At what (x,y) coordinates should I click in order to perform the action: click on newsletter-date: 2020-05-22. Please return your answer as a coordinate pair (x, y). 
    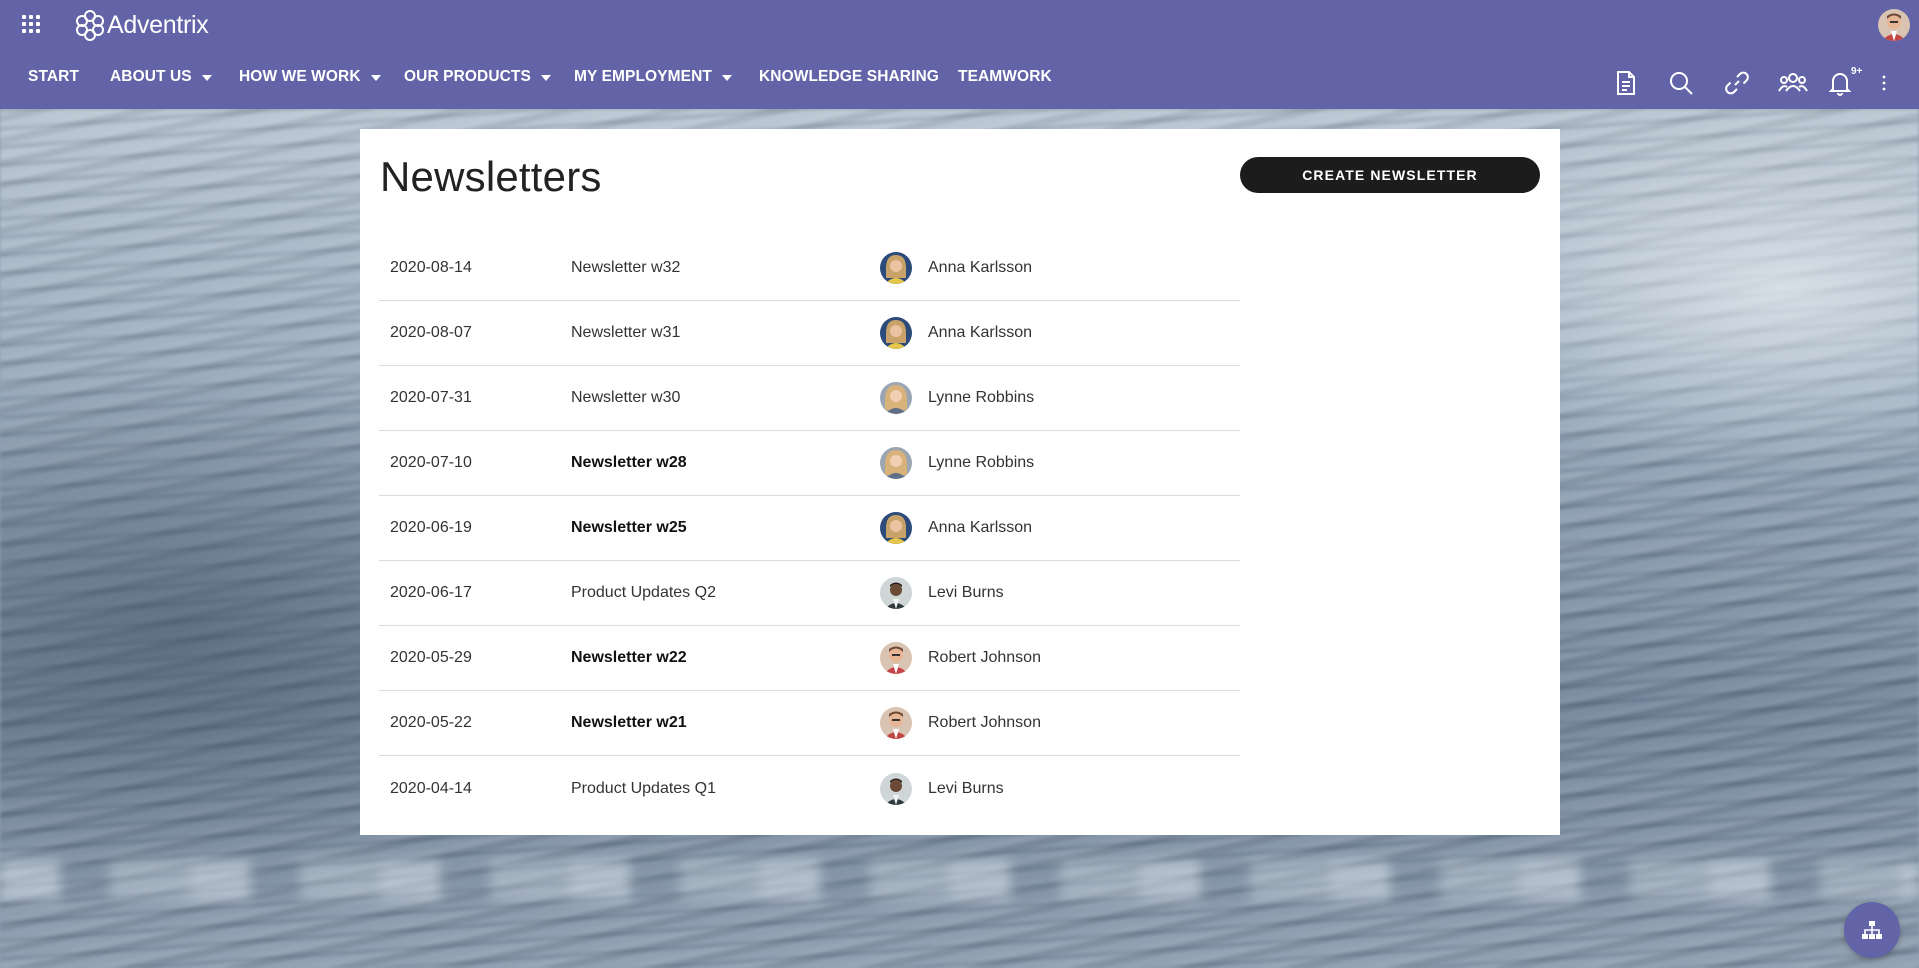
    Looking at the image, I should click on (431, 722).